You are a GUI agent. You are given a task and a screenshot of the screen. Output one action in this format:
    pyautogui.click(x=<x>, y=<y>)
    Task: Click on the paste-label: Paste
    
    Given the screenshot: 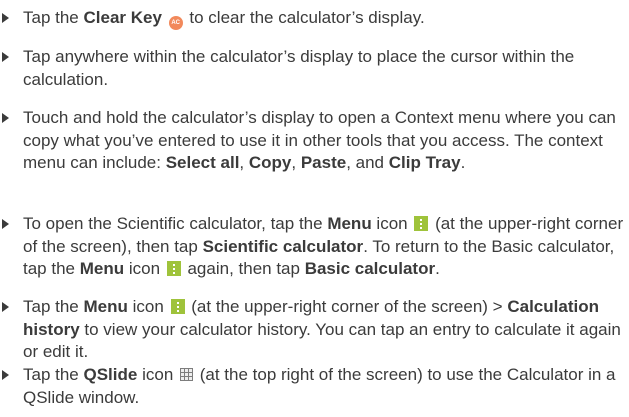 What is the action you would take?
    pyautogui.click(x=323, y=162)
    